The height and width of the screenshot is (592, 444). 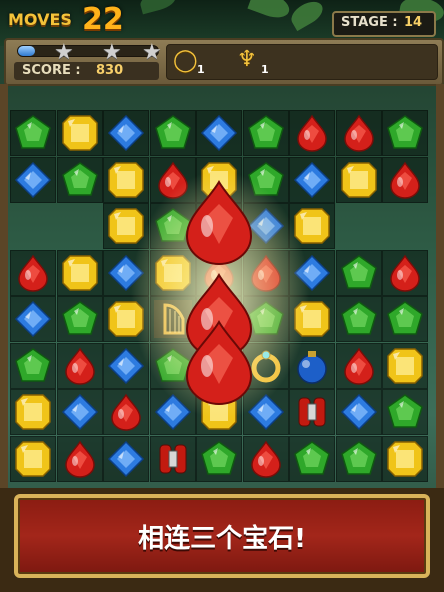 What do you see at coordinates (222, 539) in the screenshot?
I see `tutorial-text: 相连三个宝石!` at bounding box center [222, 539].